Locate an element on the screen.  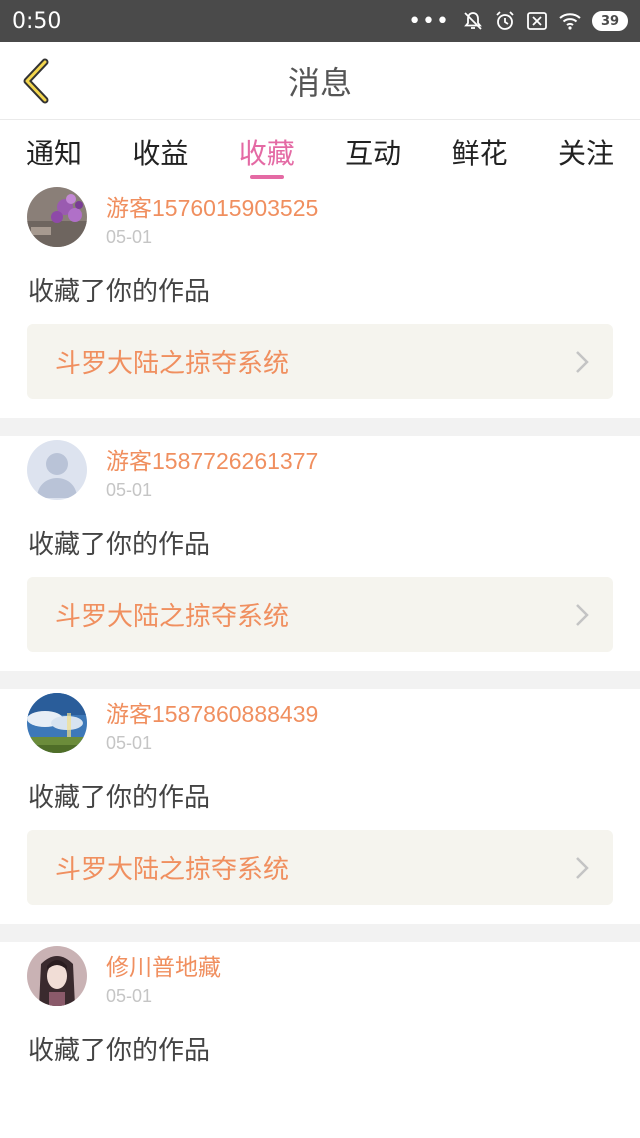
status-bar: 0:50 ••• 39 is located at coordinates (320, 21).